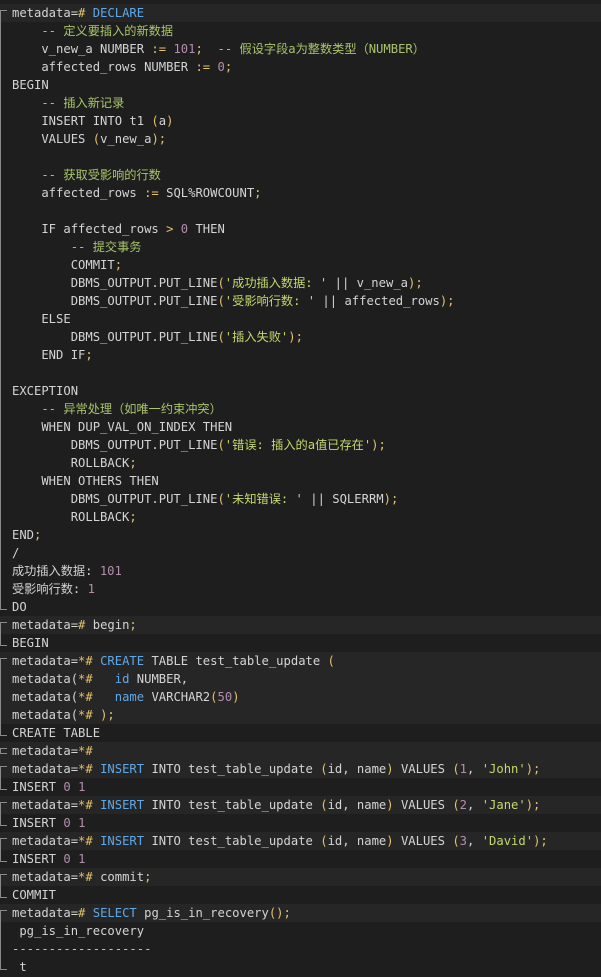 The width and height of the screenshot is (601, 977). I want to click on code-token: v_new_a NUMBER, so click(82, 49).